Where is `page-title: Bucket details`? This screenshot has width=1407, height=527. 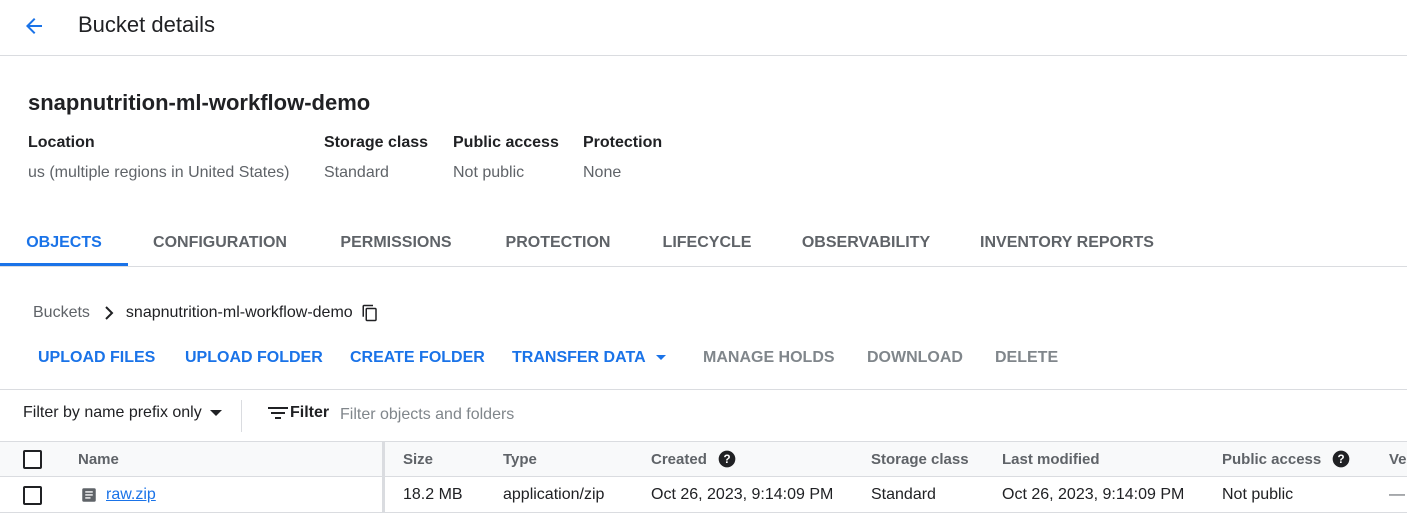
page-title: Bucket details is located at coordinates (146, 24).